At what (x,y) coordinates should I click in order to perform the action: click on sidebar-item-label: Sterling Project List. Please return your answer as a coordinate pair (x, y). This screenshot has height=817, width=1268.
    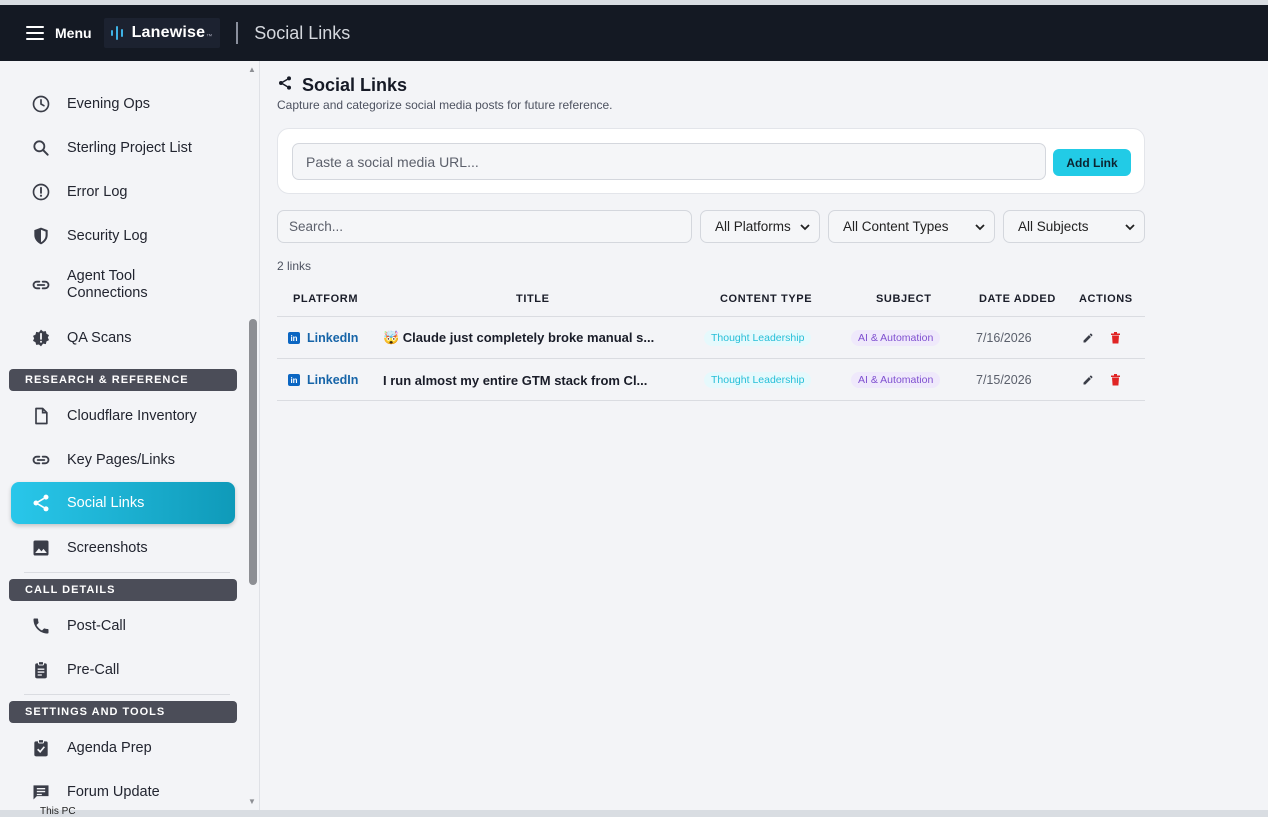
    Looking at the image, I should click on (129, 147).